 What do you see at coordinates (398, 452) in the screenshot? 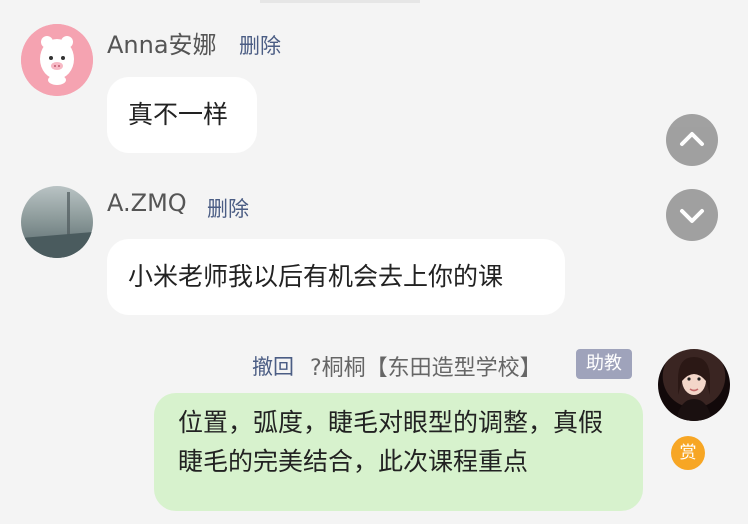
I see `message-bubble: 位置，弧度，睫毛对眼型的调整，真假睫毛的完美结合，此次课程重点` at bounding box center [398, 452].